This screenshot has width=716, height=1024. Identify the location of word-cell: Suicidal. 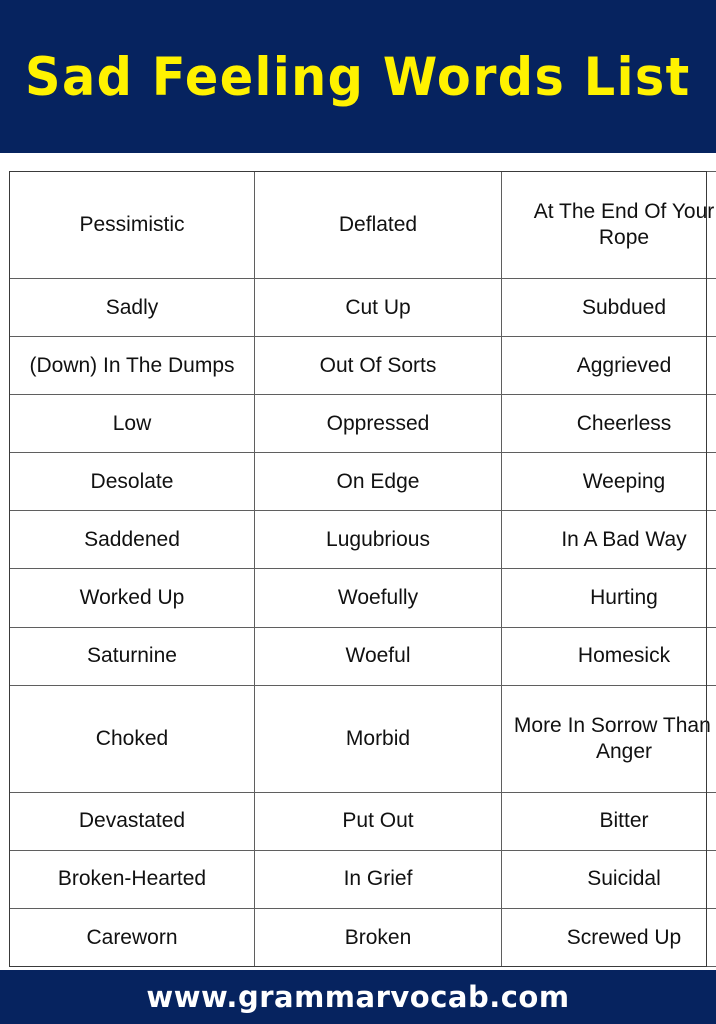
(608, 879).